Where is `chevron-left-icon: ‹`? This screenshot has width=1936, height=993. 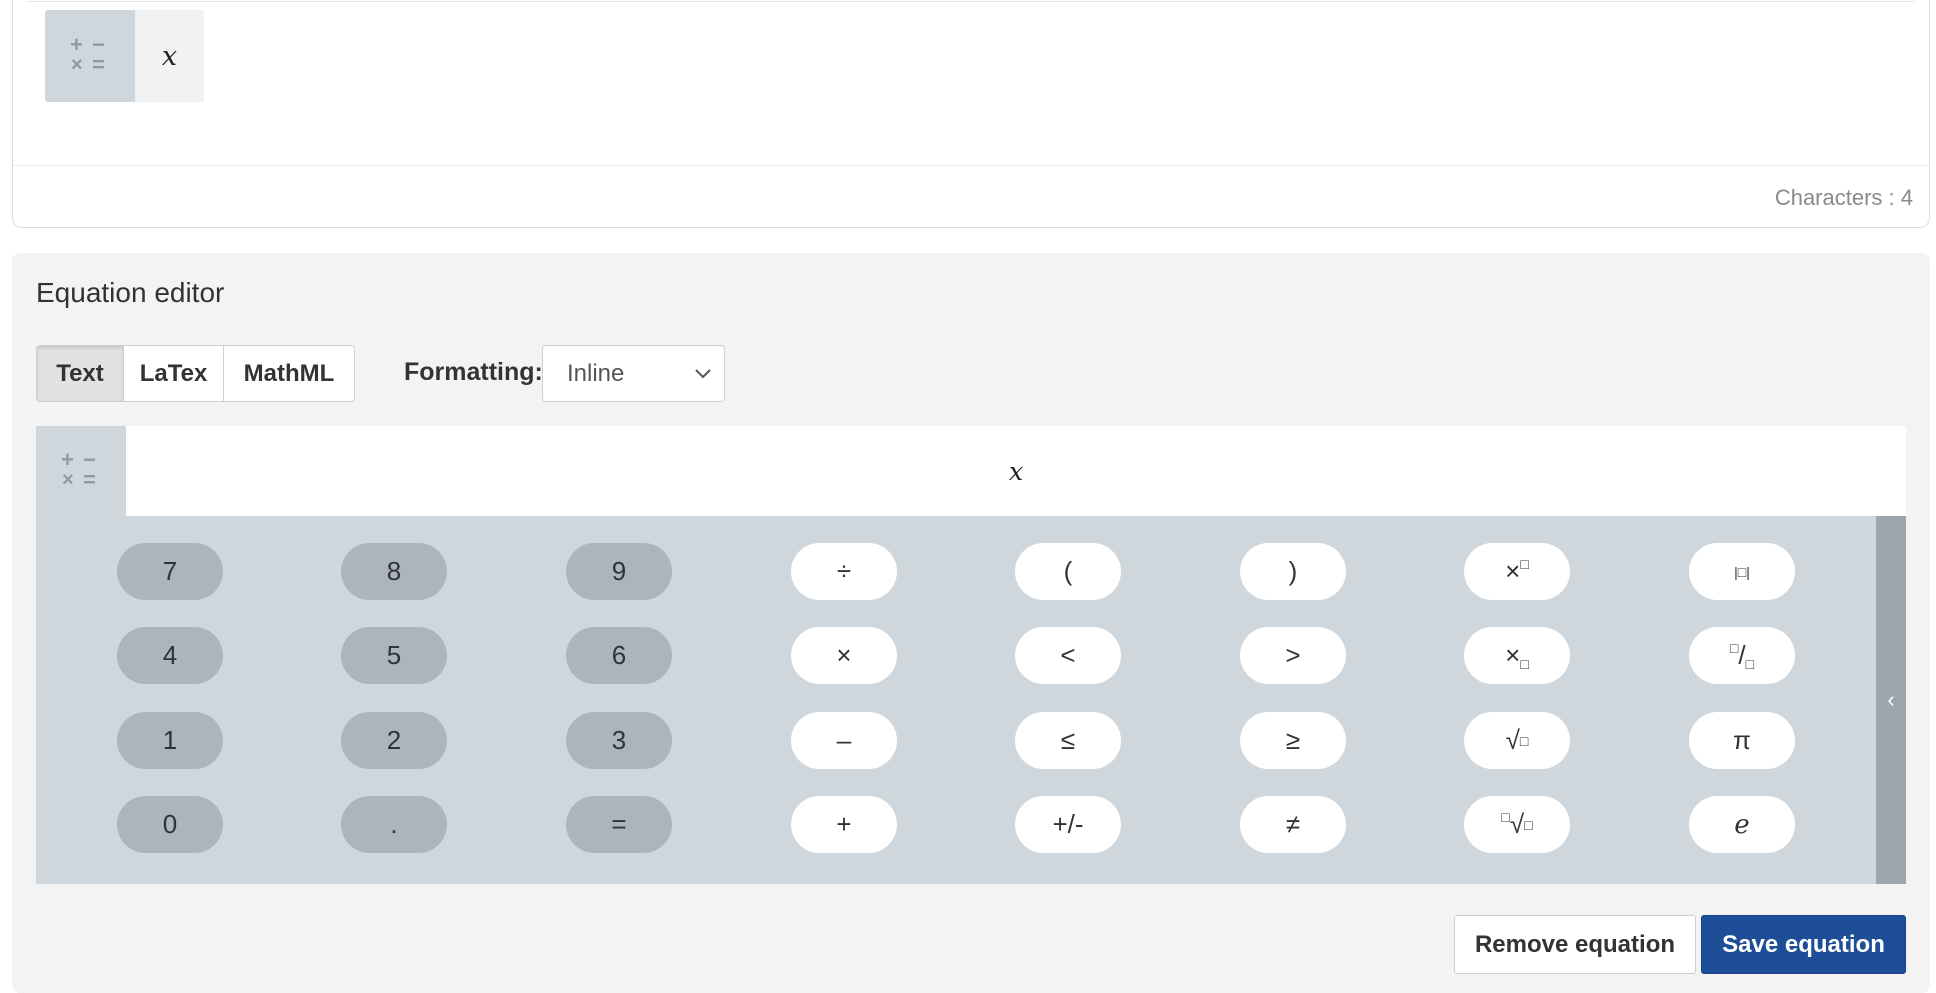 chevron-left-icon: ‹ is located at coordinates (1891, 699).